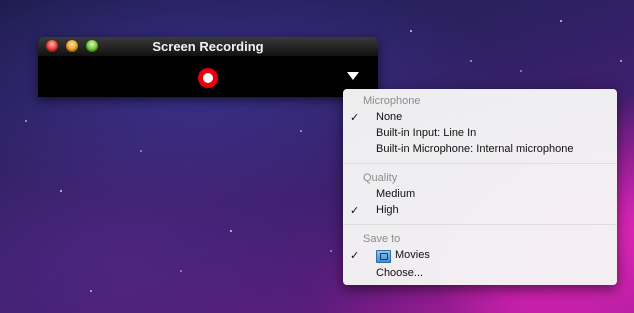  I want to click on record-button, so click(208, 78).